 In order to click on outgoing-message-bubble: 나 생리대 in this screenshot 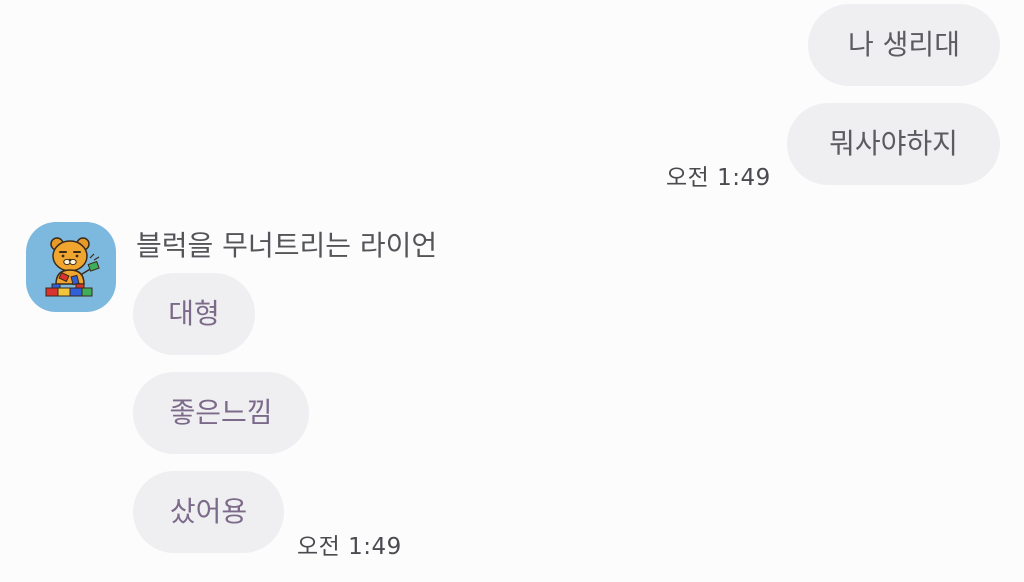, I will do `click(904, 45)`.